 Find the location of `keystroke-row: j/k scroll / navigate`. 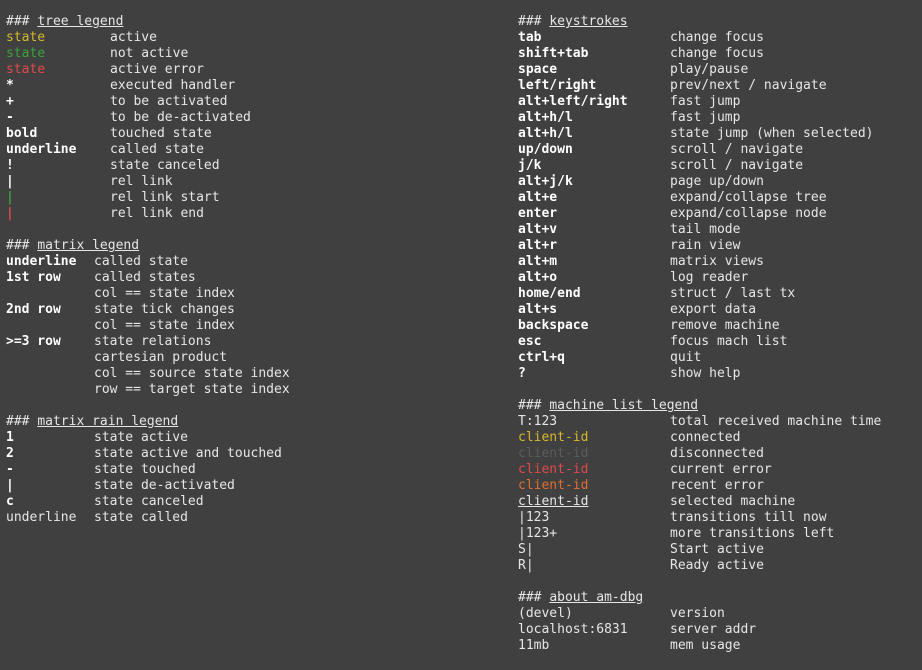

keystroke-row: j/k scroll / navigate is located at coordinates (718, 166).